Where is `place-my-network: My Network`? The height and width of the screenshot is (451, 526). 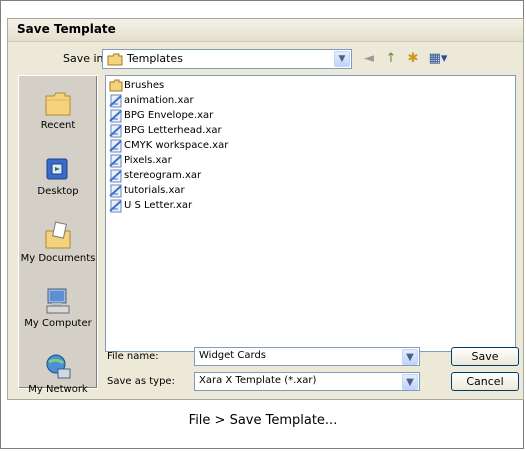 place-my-network: My Network is located at coordinates (58, 373).